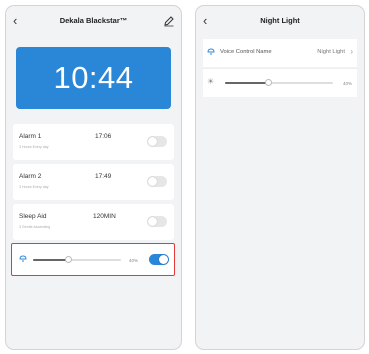 This screenshot has width=369, height=354. I want to click on header: ‹ Dekala Blackstar™, so click(93, 21).